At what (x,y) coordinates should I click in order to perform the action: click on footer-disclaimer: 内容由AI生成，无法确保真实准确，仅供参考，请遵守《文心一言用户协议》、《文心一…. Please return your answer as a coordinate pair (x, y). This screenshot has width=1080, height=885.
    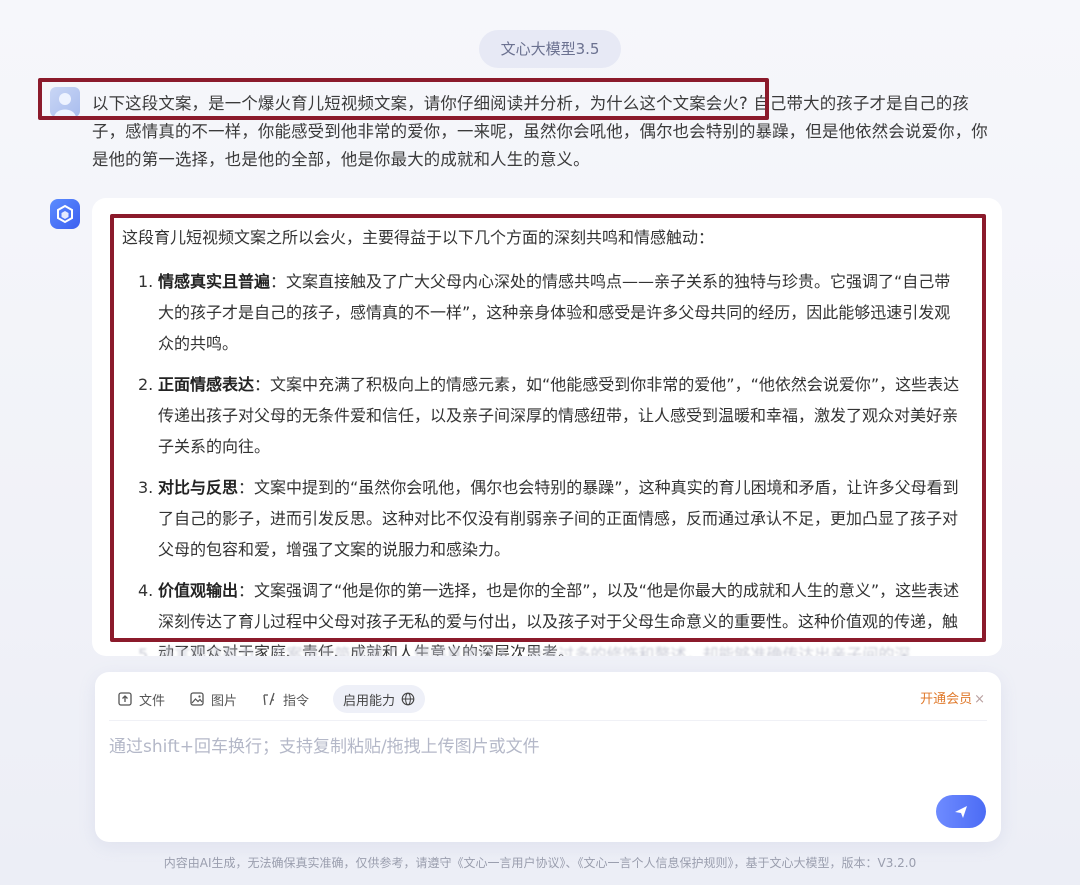
    Looking at the image, I should click on (540, 863).